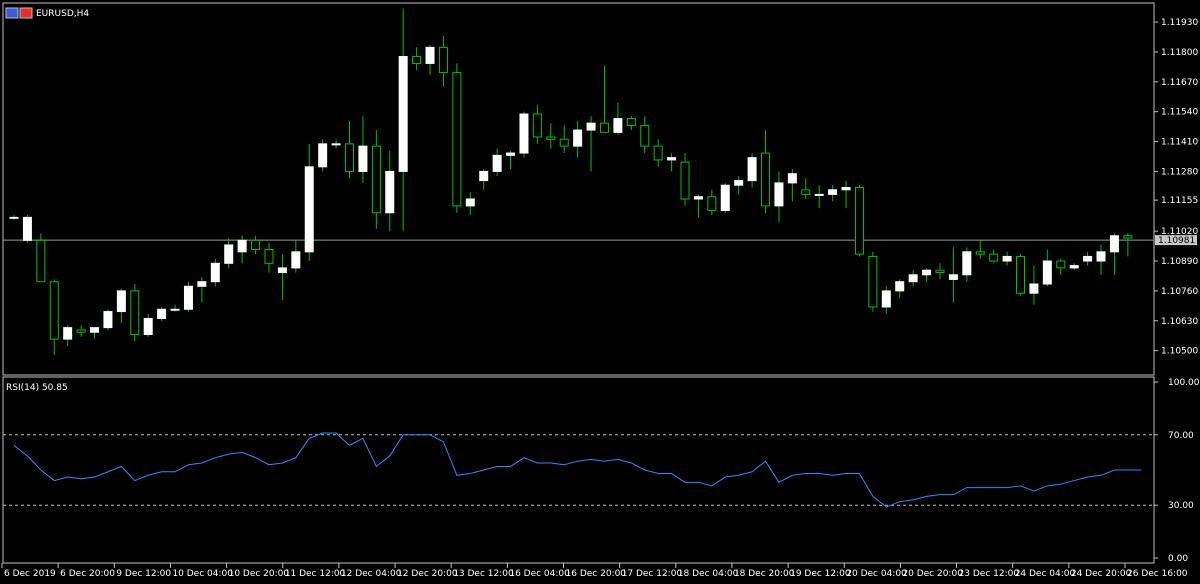 This screenshot has width=1200, height=584. I want to click on price-tick-label: 1.11410, so click(1179, 143).